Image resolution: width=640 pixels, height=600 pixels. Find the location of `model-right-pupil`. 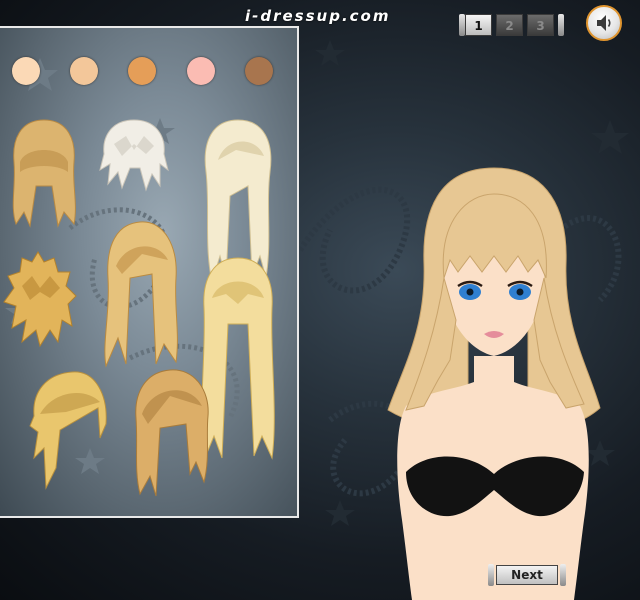

model-right-pupil is located at coordinates (520, 292).